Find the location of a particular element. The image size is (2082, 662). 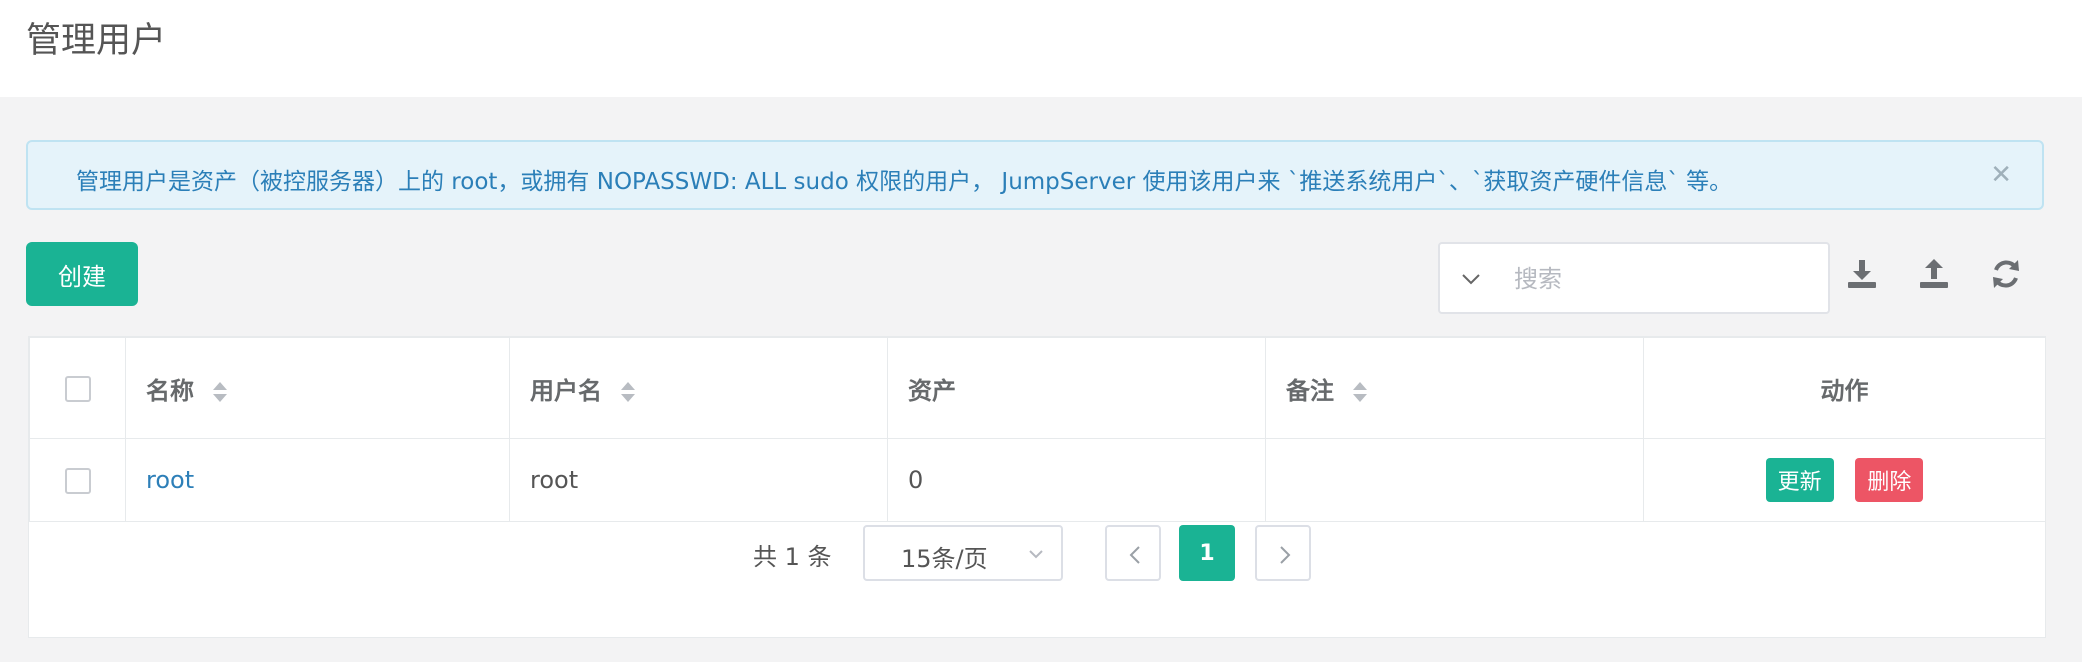

row-checkbox is located at coordinates (77, 481).